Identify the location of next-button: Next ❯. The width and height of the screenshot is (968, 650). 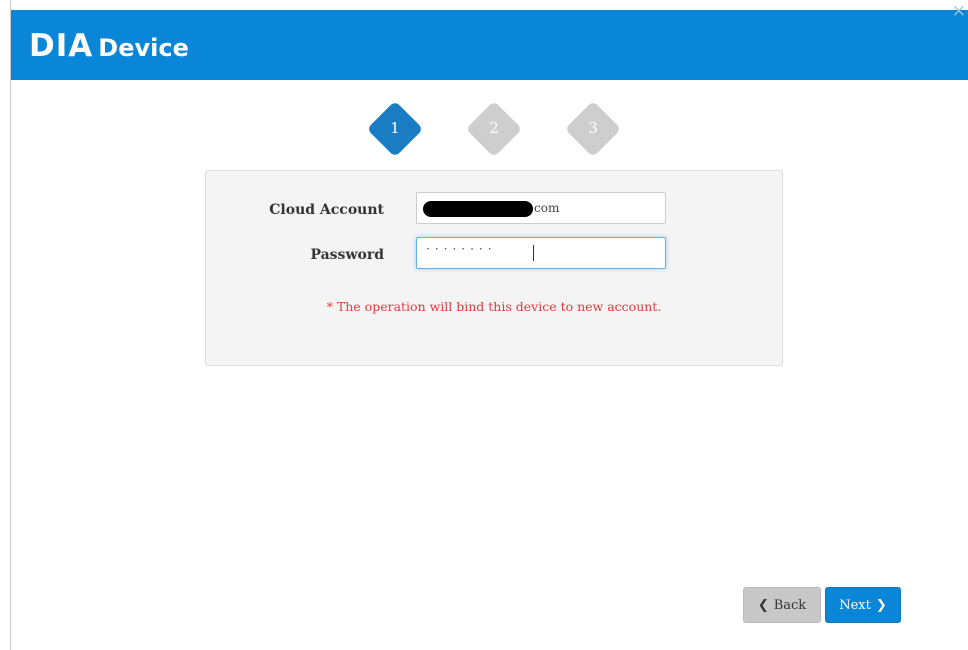
(863, 605).